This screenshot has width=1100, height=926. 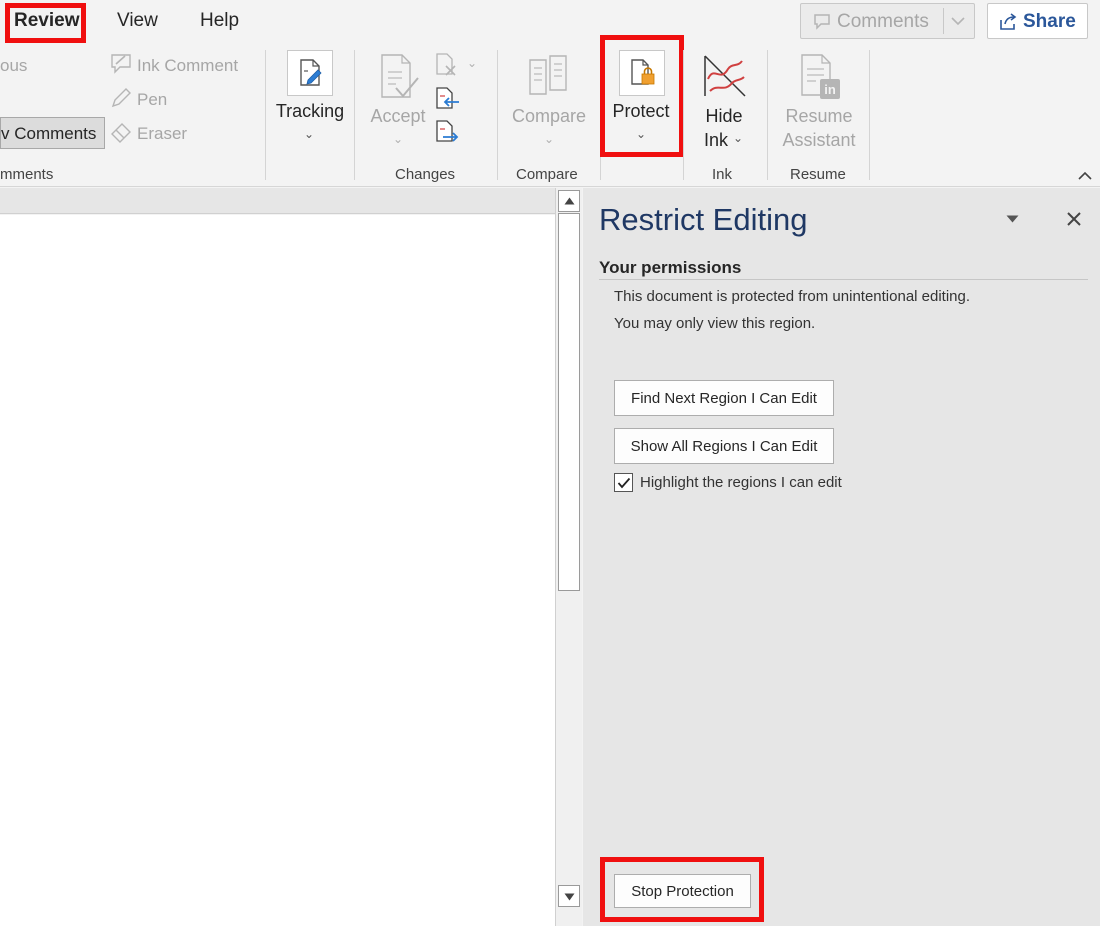 I want to click on share-icon, so click(x=1008, y=21).